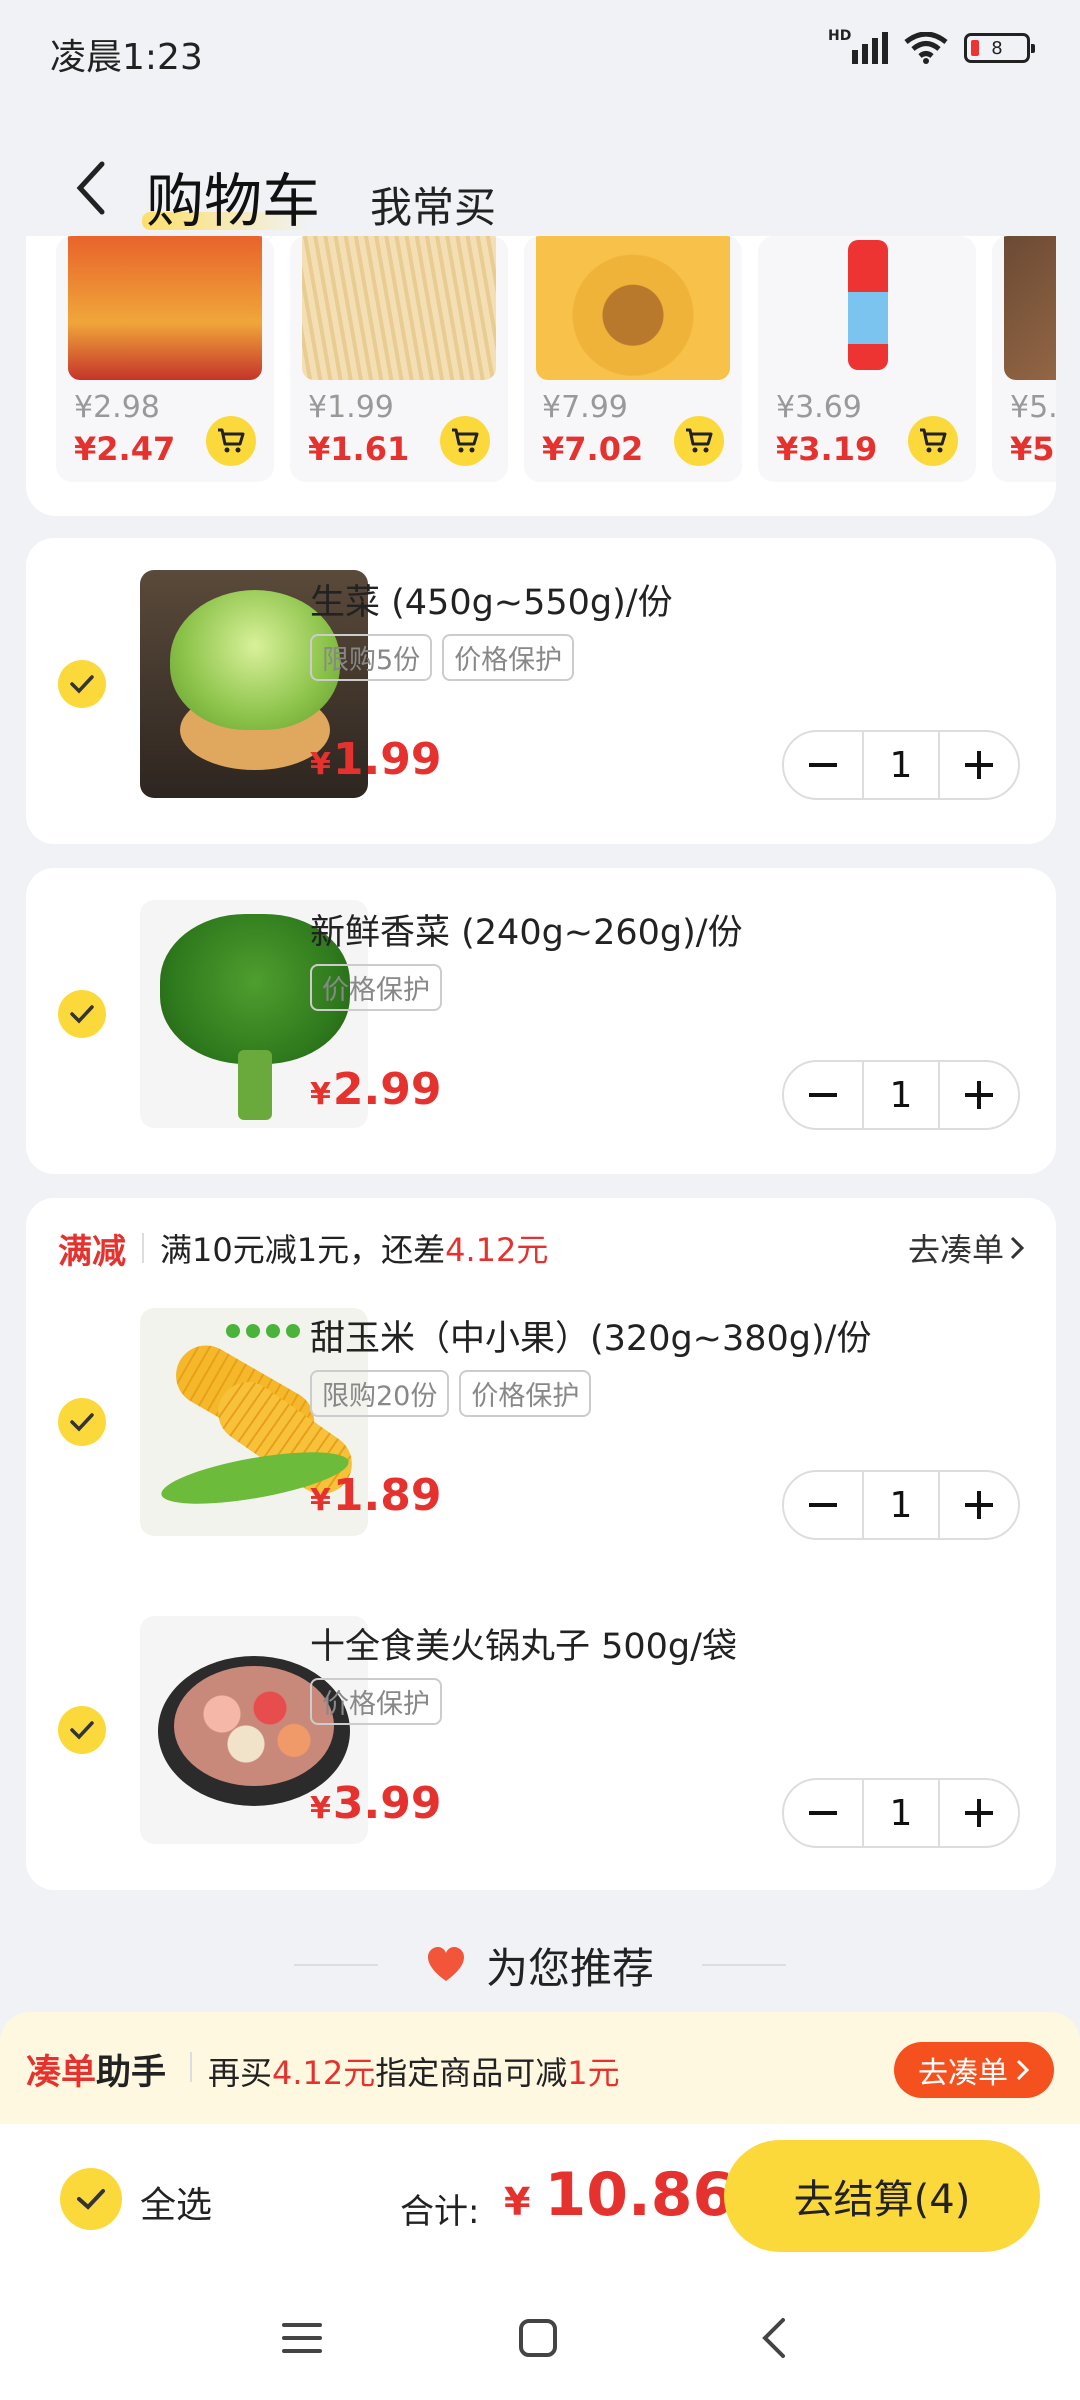 The height and width of the screenshot is (2400, 1080). I want to click on promo-row: 满减 满10元减1元，还差4.12元 去凑单, so click(541, 1248).